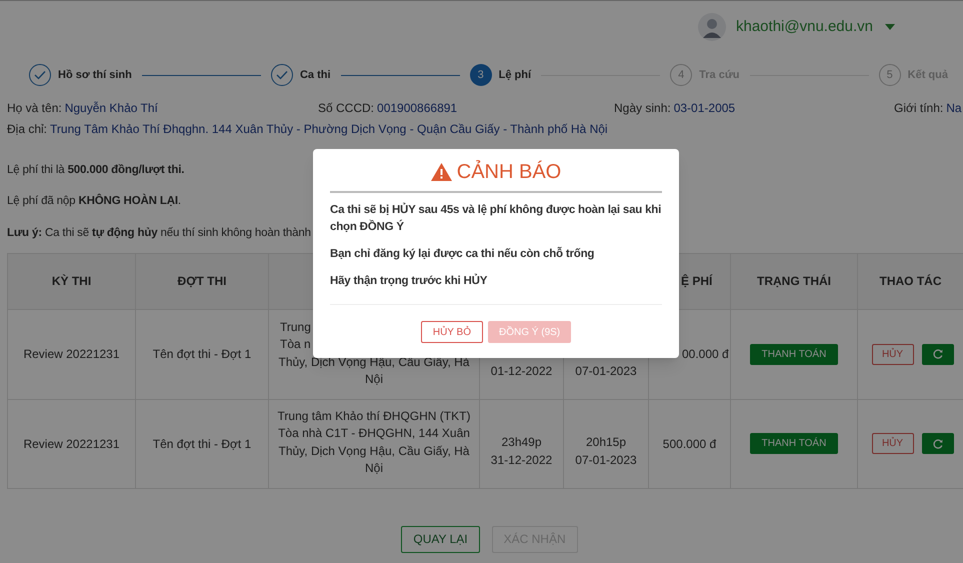 This screenshot has width=963, height=563. What do you see at coordinates (409, 281) in the screenshot?
I see `dialog-text: Hãy thận trọng trước khi HỦY` at bounding box center [409, 281].